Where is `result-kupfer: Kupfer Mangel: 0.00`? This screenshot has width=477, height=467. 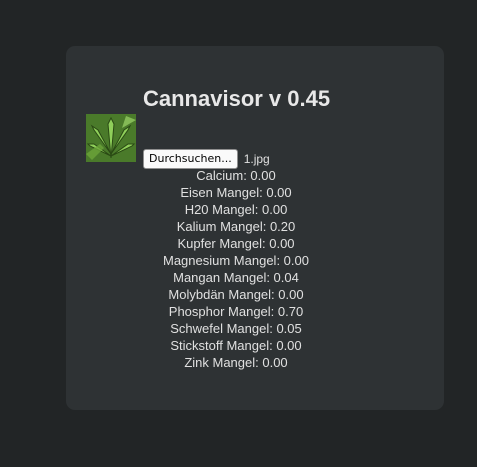
result-kupfer: Kupfer Mangel: 0.00 is located at coordinates (236, 243).